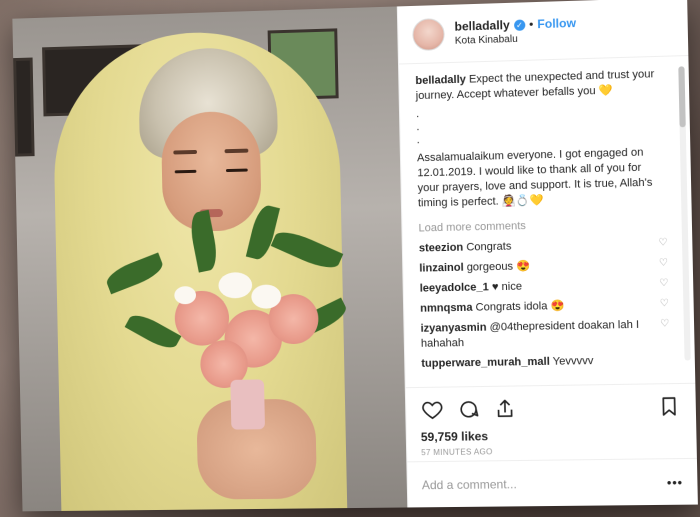 This screenshot has width=700, height=517. What do you see at coordinates (669, 406) in the screenshot?
I see `bookmark-icon` at bounding box center [669, 406].